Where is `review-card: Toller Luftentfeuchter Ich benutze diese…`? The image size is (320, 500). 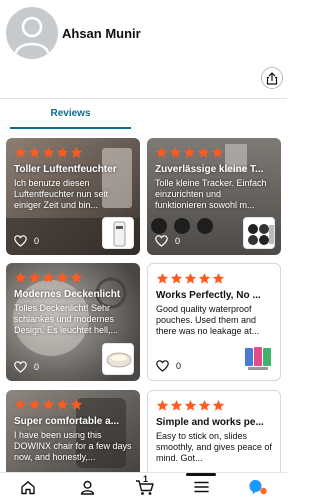
review-card: Toller Luftentfeuchter Ich benutze diese… is located at coordinates (73, 196).